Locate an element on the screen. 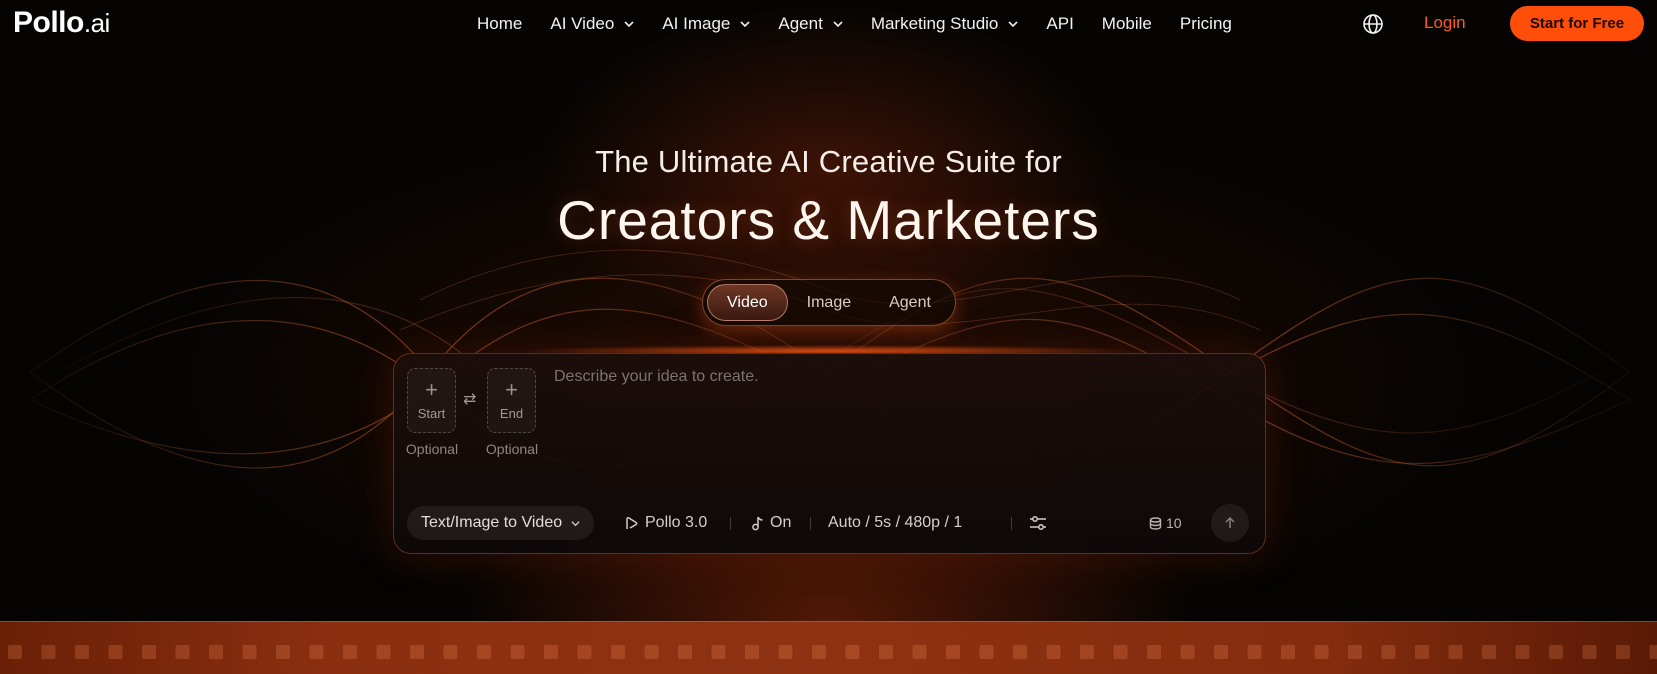 The height and width of the screenshot is (674, 1657). prompt-input is located at coordinates (899, 418).